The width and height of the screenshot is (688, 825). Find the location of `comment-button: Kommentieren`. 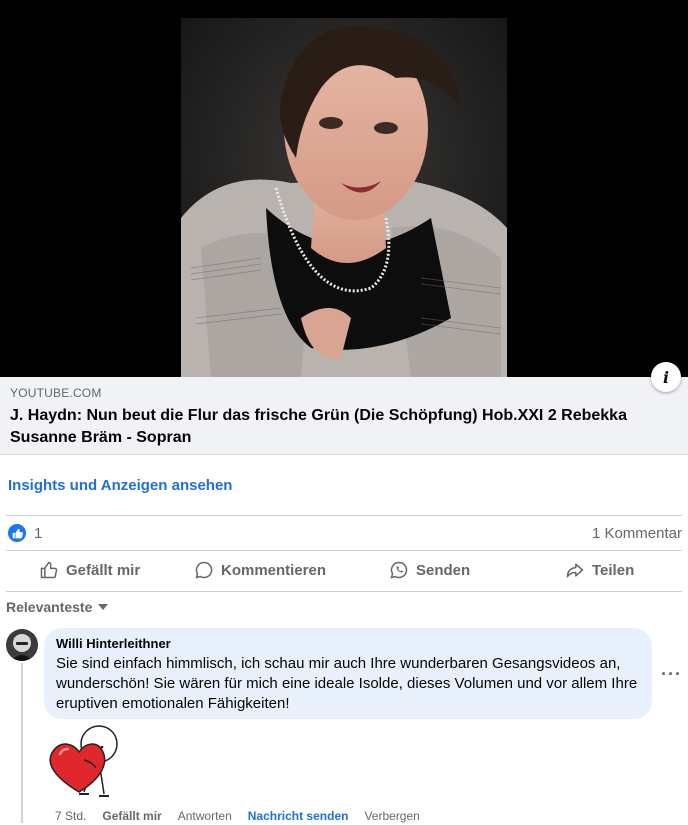

comment-button: Kommentieren is located at coordinates (260, 570).